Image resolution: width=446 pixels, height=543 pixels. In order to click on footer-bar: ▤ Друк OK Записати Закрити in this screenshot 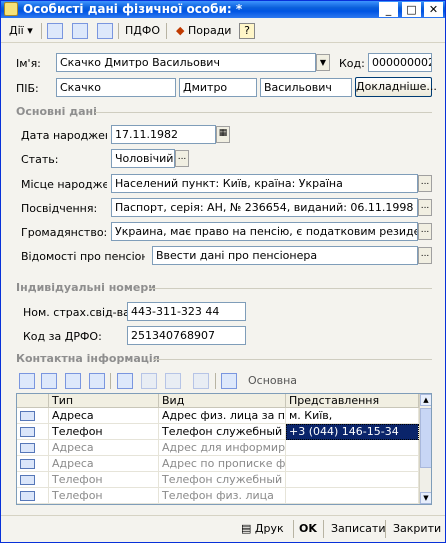, I will do `click(223, 528)`.